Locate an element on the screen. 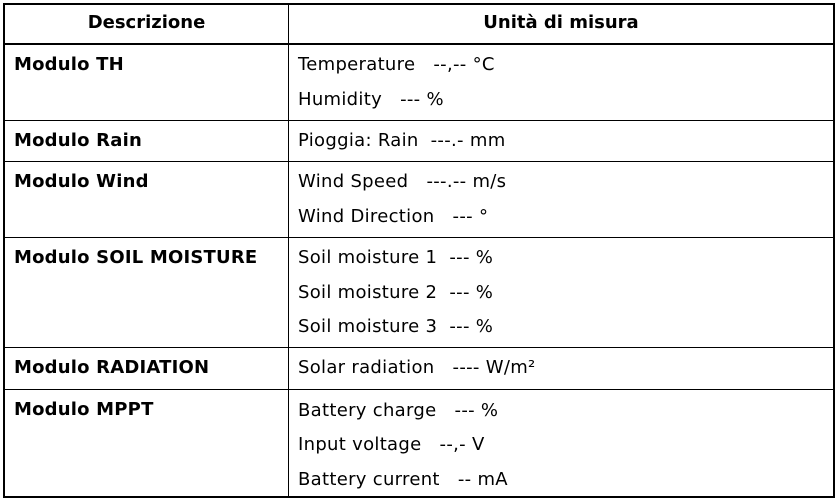 The height and width of the screenshot is (502, 840). module-name: Modulo TH is located at coordinates (69, 64).